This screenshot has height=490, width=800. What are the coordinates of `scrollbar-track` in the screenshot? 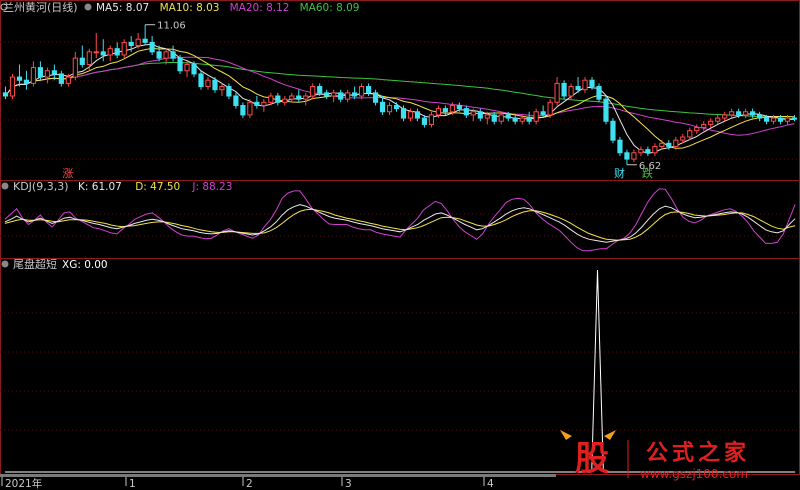 It's located at (278, 475).